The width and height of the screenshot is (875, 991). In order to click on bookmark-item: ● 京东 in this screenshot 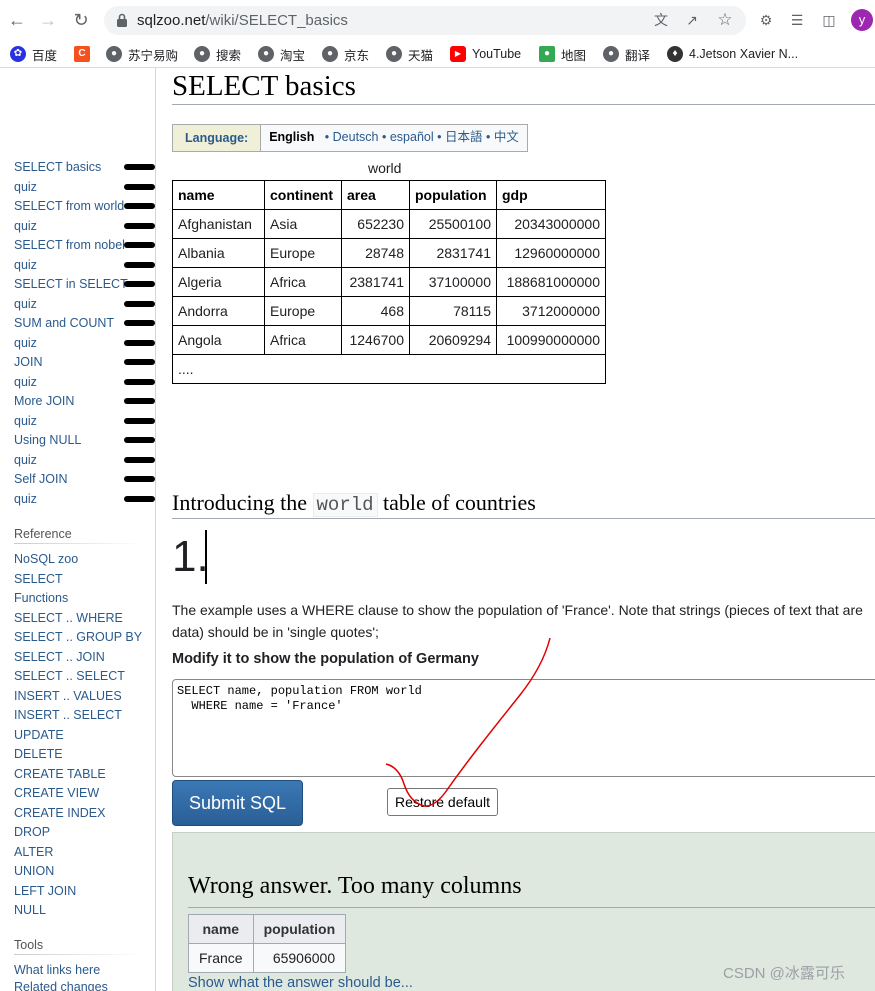, I will do `click(345, 54)`.